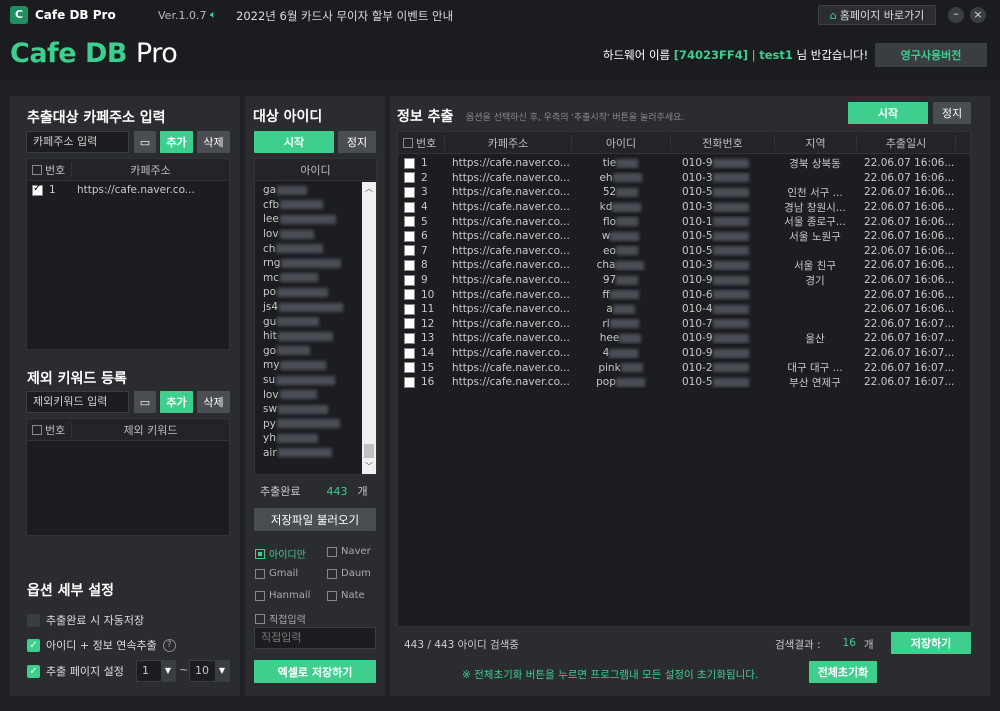 The width and height of the screenshot is (1000, 711). Describe the element at coordinates (213, 15) in the screenshot. I see `speaker-icon: 🔈︎` at that location.